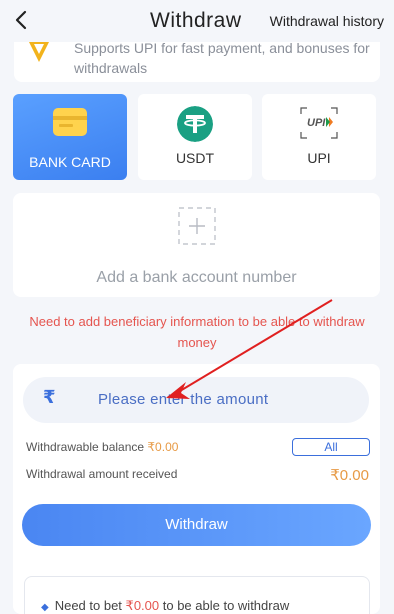 The height and width of the screenshot is (614, 394). What do you see at coordinates (102, 474) in the screenshot?
I see `received-label: Withdrawal amount received` at bounding box center [102, 474].